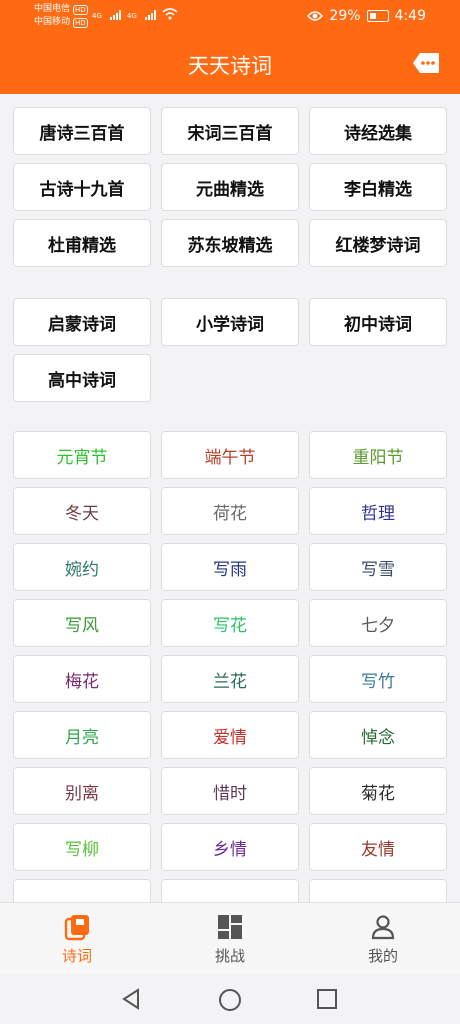 The height and width of the screenshot is (1024, 460). Describe the element at coordinates (378, 567) in the screenshot. I see `topic-item: 写雪` at that location.